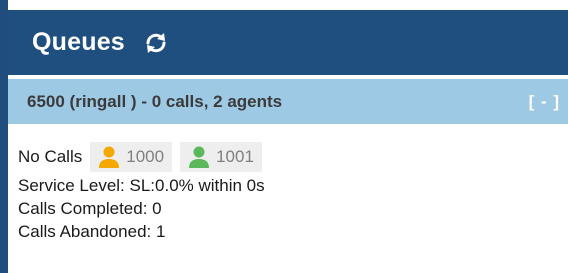 The image size is (568, 273). I want to click on queue-status-row: No Calls 1000 1001, so click(141, 157).